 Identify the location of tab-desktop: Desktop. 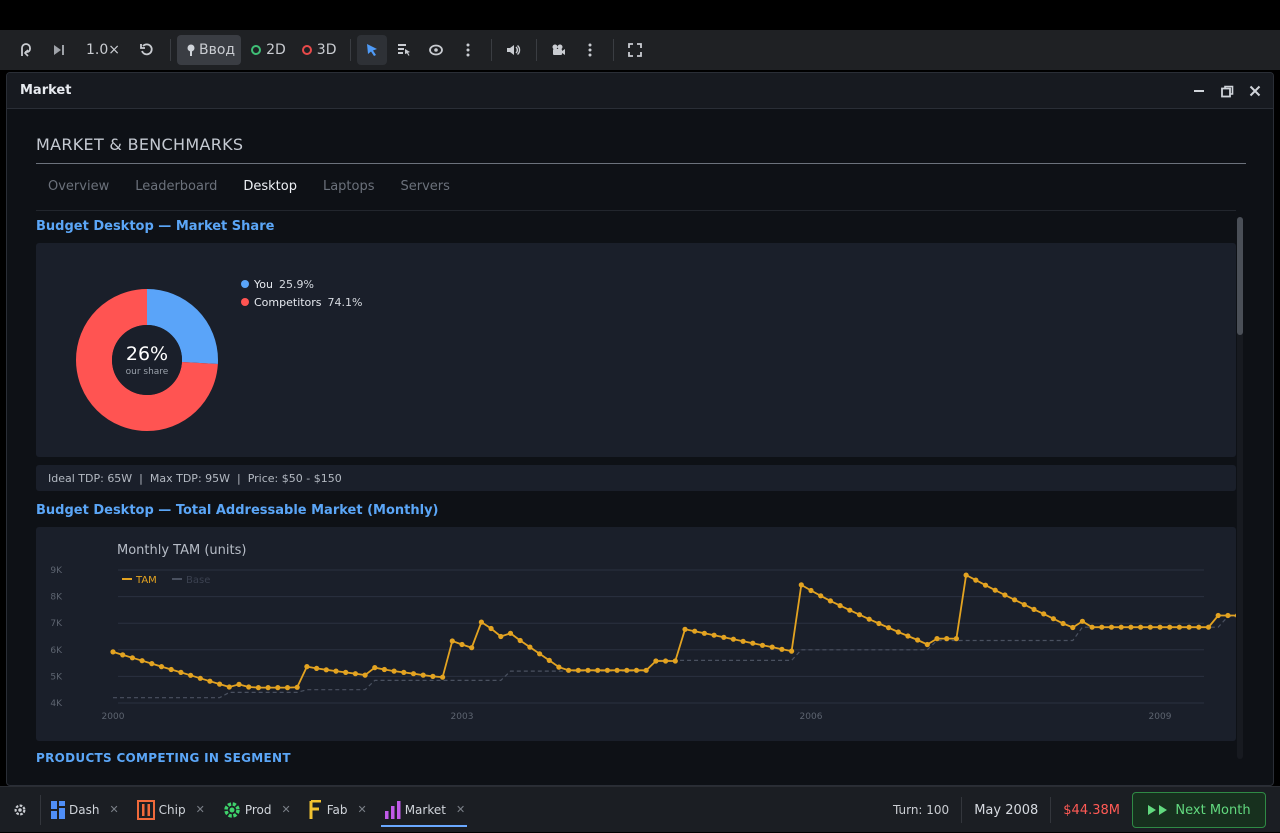
(270, 186).